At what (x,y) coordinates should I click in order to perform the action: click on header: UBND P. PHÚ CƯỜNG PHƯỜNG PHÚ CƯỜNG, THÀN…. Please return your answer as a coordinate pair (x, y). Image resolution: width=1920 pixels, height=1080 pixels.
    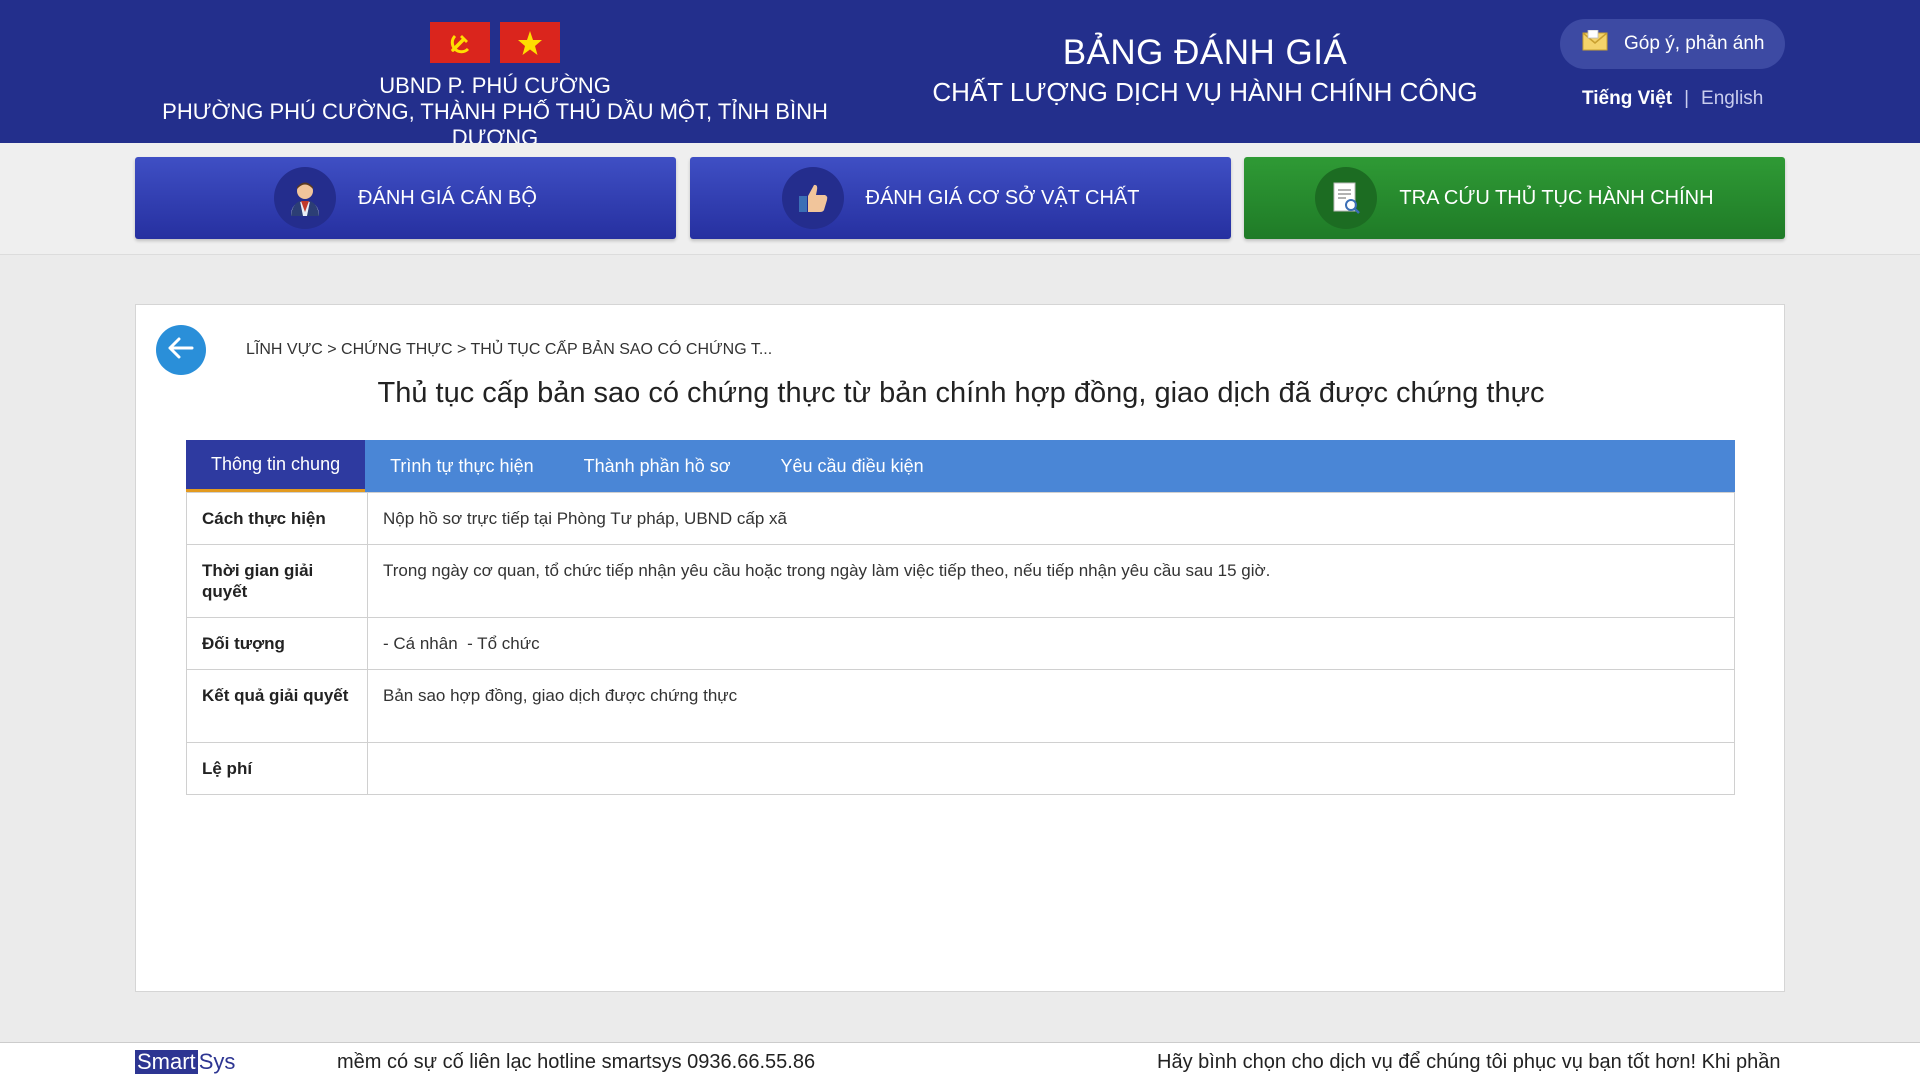
    Looking at the image, I should click on (960, 75).